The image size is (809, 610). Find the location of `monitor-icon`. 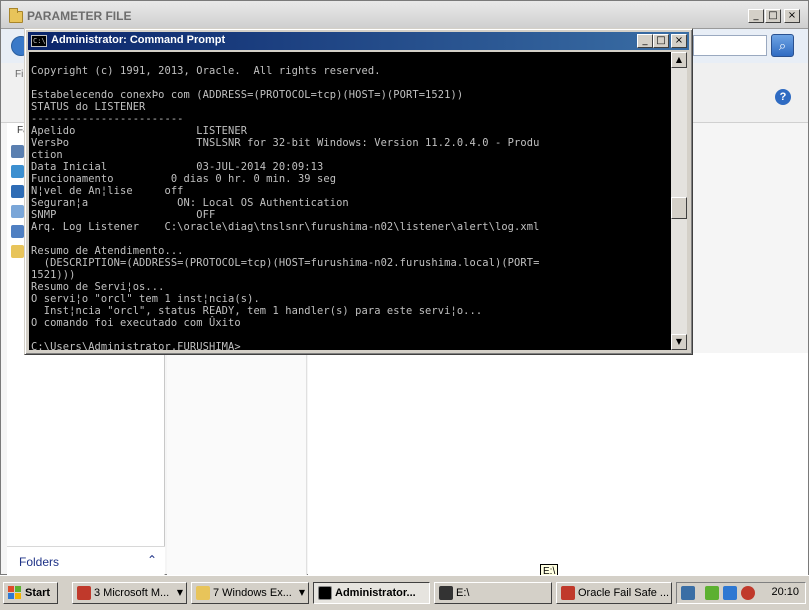

monitor-icon is located at coordinates (730, 593).